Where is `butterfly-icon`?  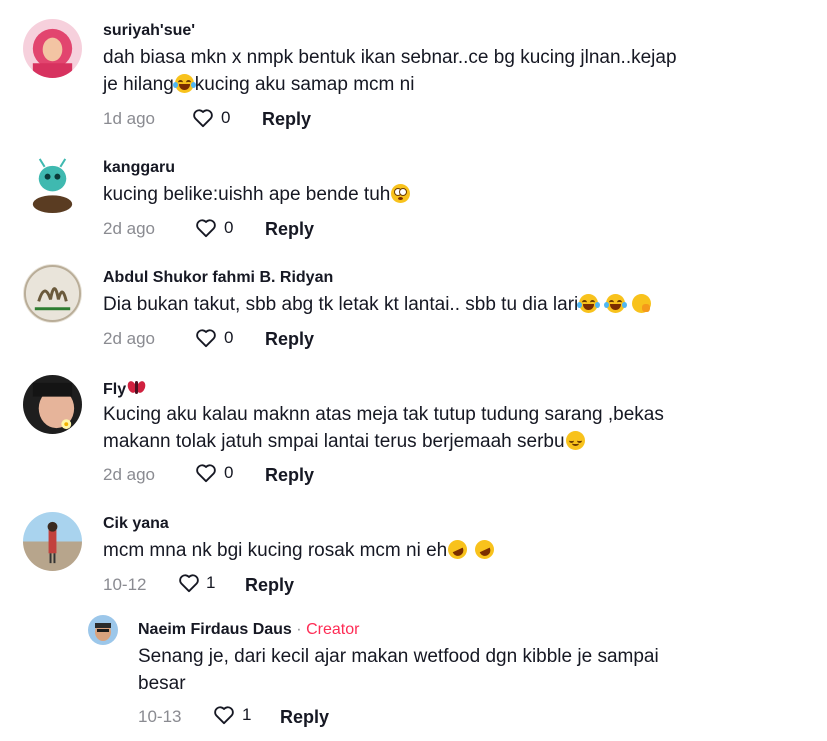
butterfly-icon is located at coordinates (136, 387).